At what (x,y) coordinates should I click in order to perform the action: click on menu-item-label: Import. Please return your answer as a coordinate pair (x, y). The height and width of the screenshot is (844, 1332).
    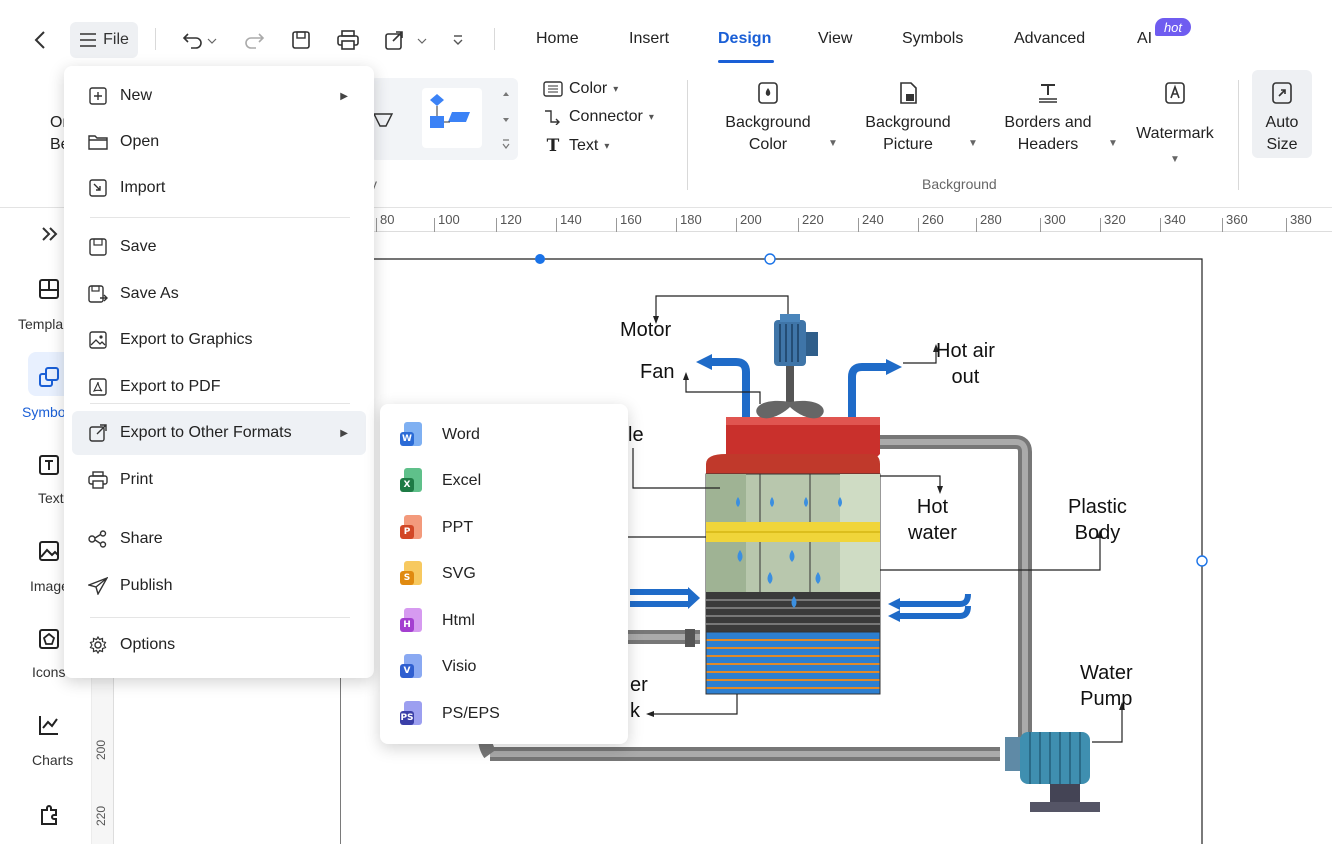
    Looking at the image, I should click on (143, 187).